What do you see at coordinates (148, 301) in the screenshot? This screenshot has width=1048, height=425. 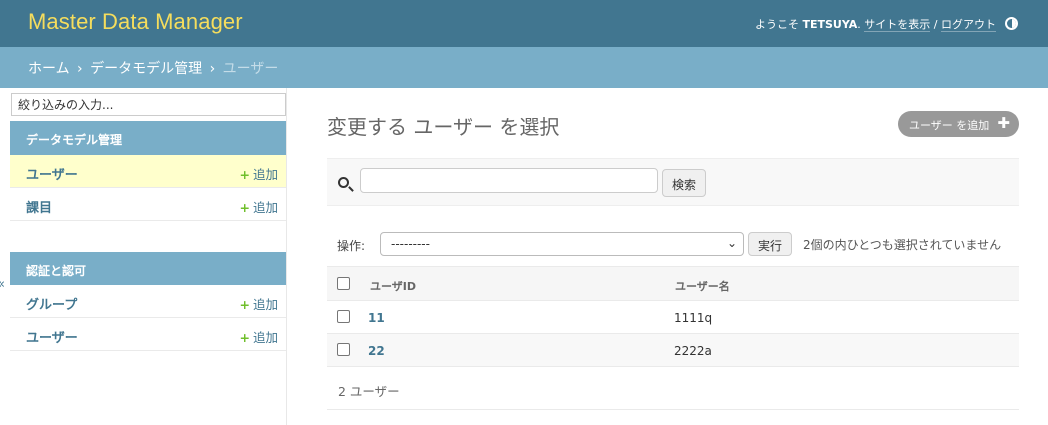 I see `sidebar-item-groups: グループ + 追加` at bounding box center [148, 301].